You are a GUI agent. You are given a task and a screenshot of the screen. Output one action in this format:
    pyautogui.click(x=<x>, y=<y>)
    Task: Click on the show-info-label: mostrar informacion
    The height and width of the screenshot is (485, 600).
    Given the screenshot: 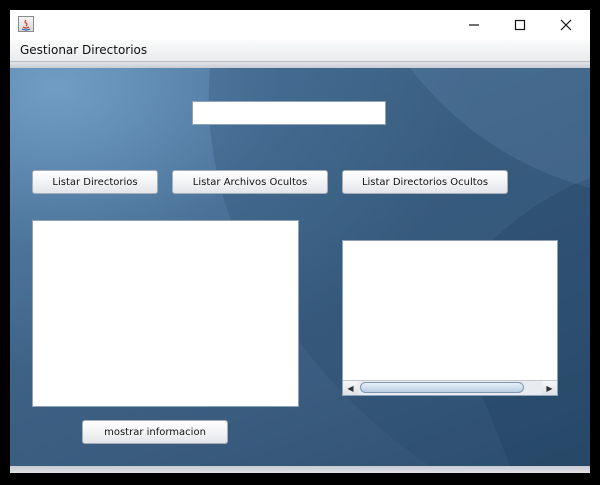 What is the action you would take?
    pyautogui.click(x=155, y=432)
    